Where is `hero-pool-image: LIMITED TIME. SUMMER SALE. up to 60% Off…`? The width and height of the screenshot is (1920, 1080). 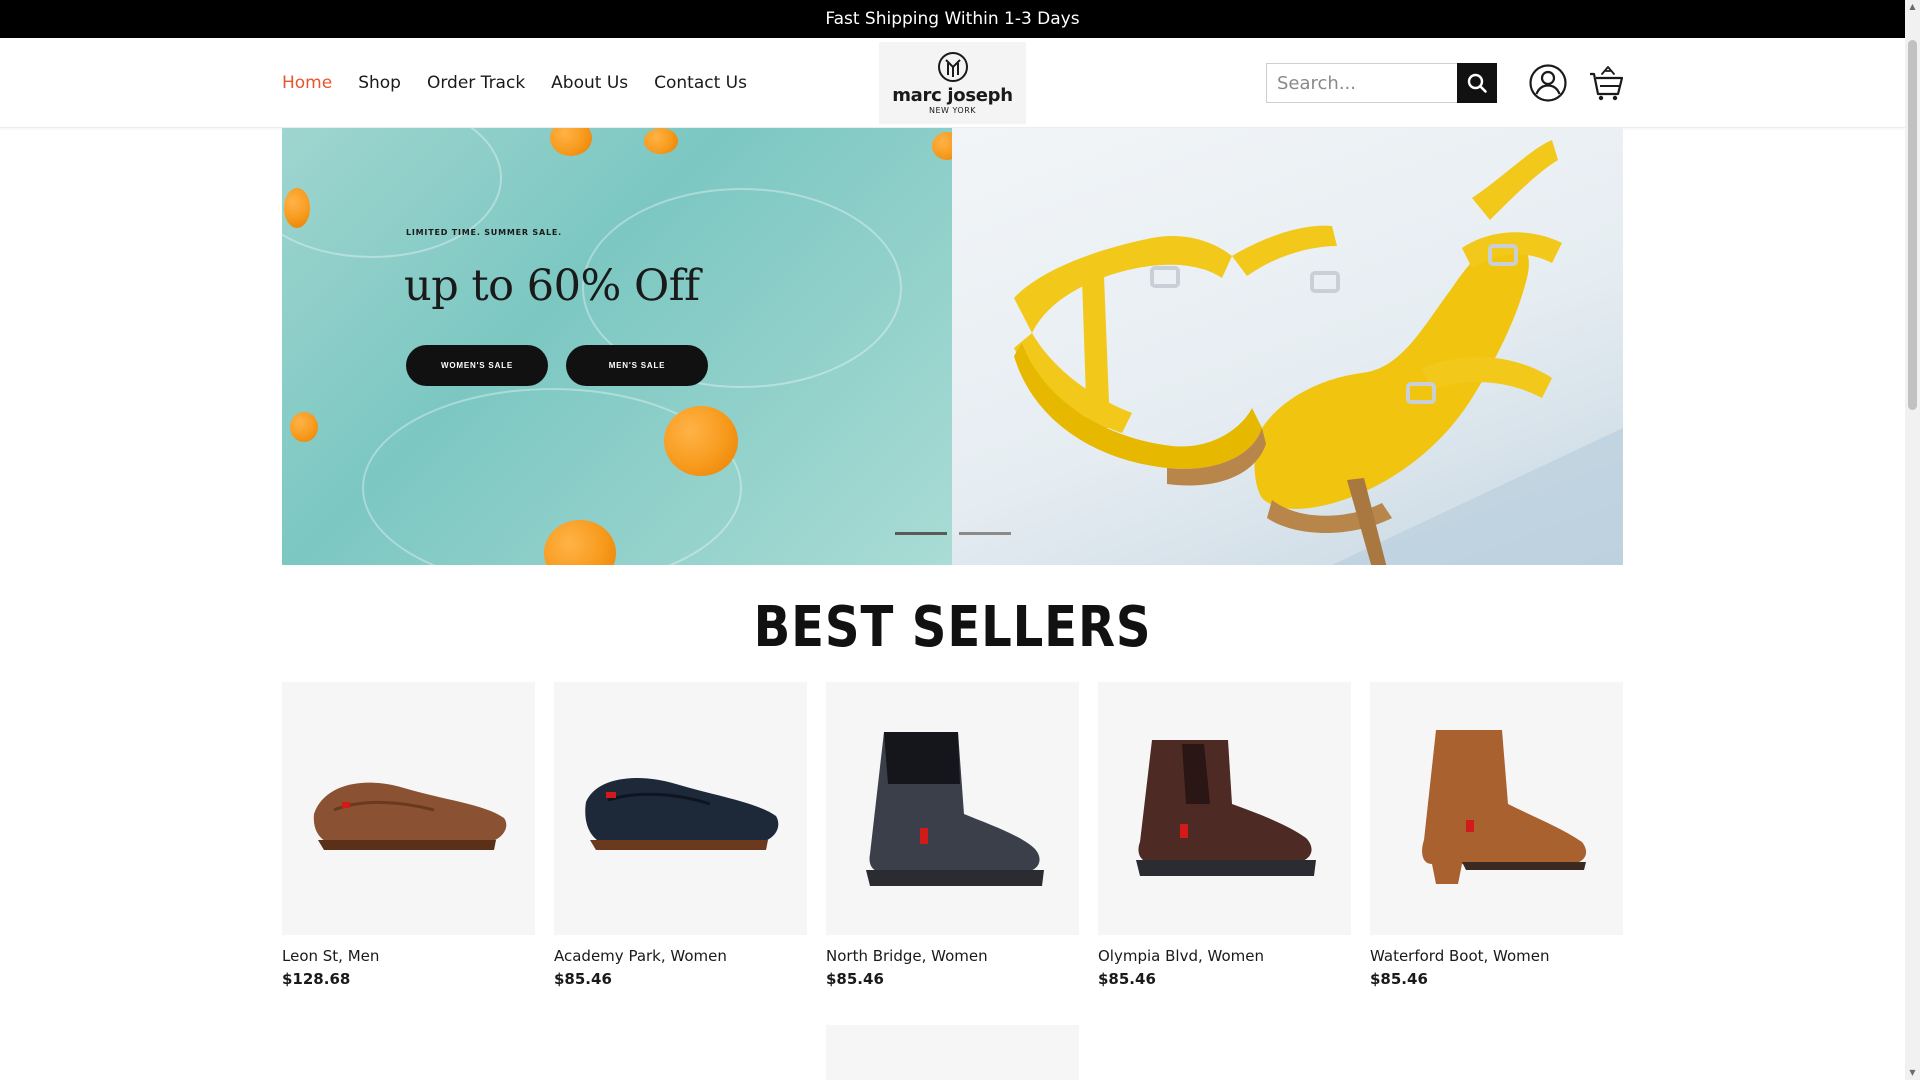
hero-pool-image: LIMITED TIME. SUMMER SALE. up to 60% Off… is located at coordinates (622, 346).